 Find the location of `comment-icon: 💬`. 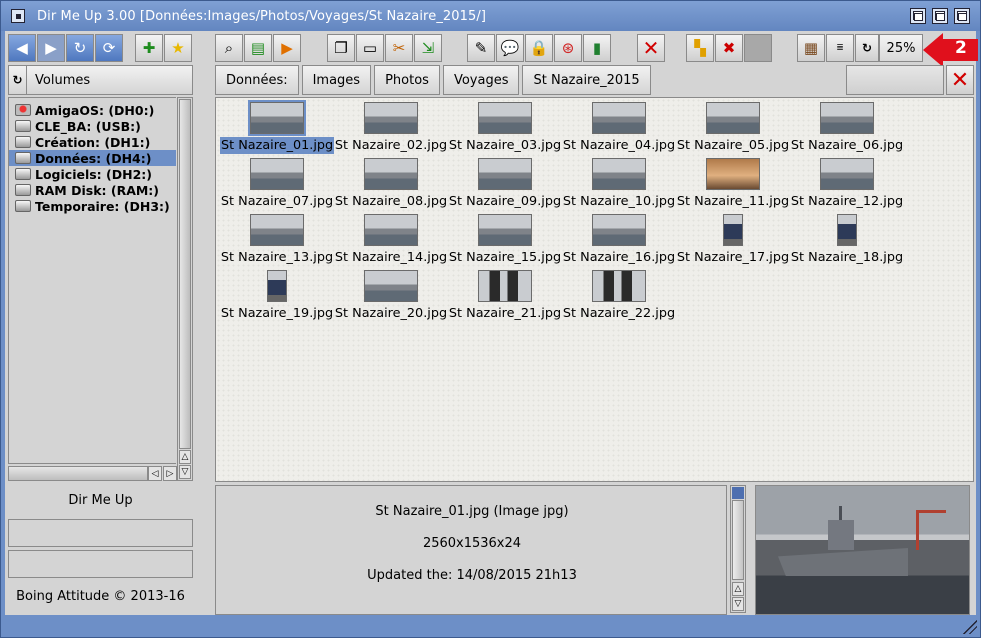

comment-icon: 💬 is located at coordinates (510, 48).